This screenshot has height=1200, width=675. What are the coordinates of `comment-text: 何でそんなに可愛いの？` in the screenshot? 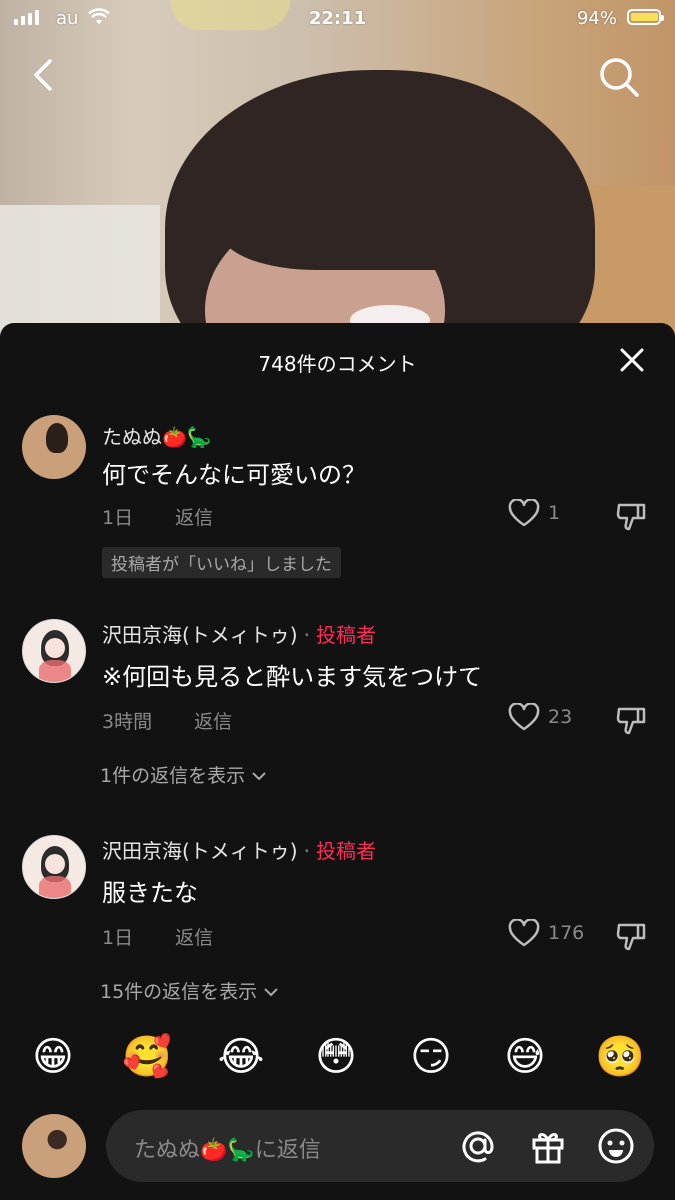 It's located at (234, 475).